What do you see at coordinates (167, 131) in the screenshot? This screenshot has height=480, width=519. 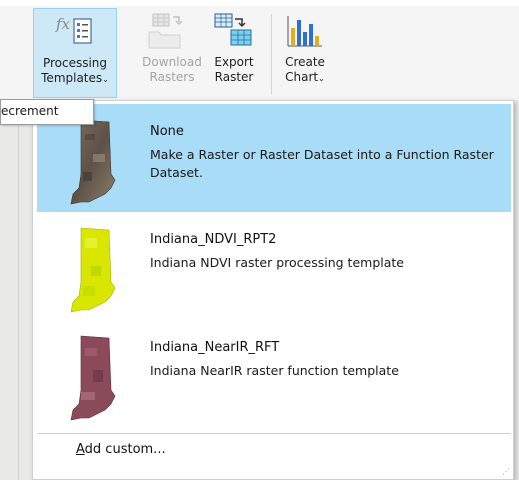 I see `gallery-item-title: None` at bounding box center [167, 131].